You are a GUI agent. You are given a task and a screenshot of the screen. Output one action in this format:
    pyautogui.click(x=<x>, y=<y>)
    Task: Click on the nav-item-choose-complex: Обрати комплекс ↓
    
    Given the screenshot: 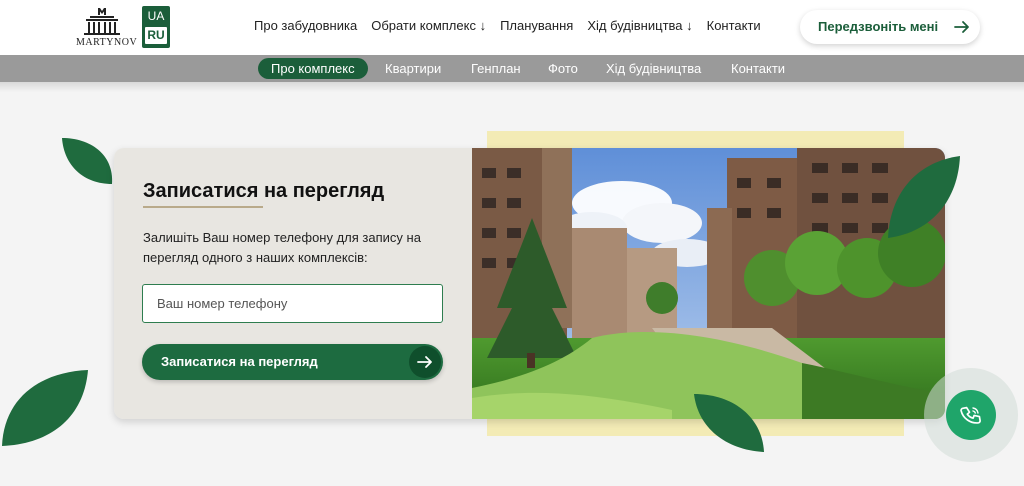 What is the action you would take?
    pyautogui.click(x=428, y=25)
    